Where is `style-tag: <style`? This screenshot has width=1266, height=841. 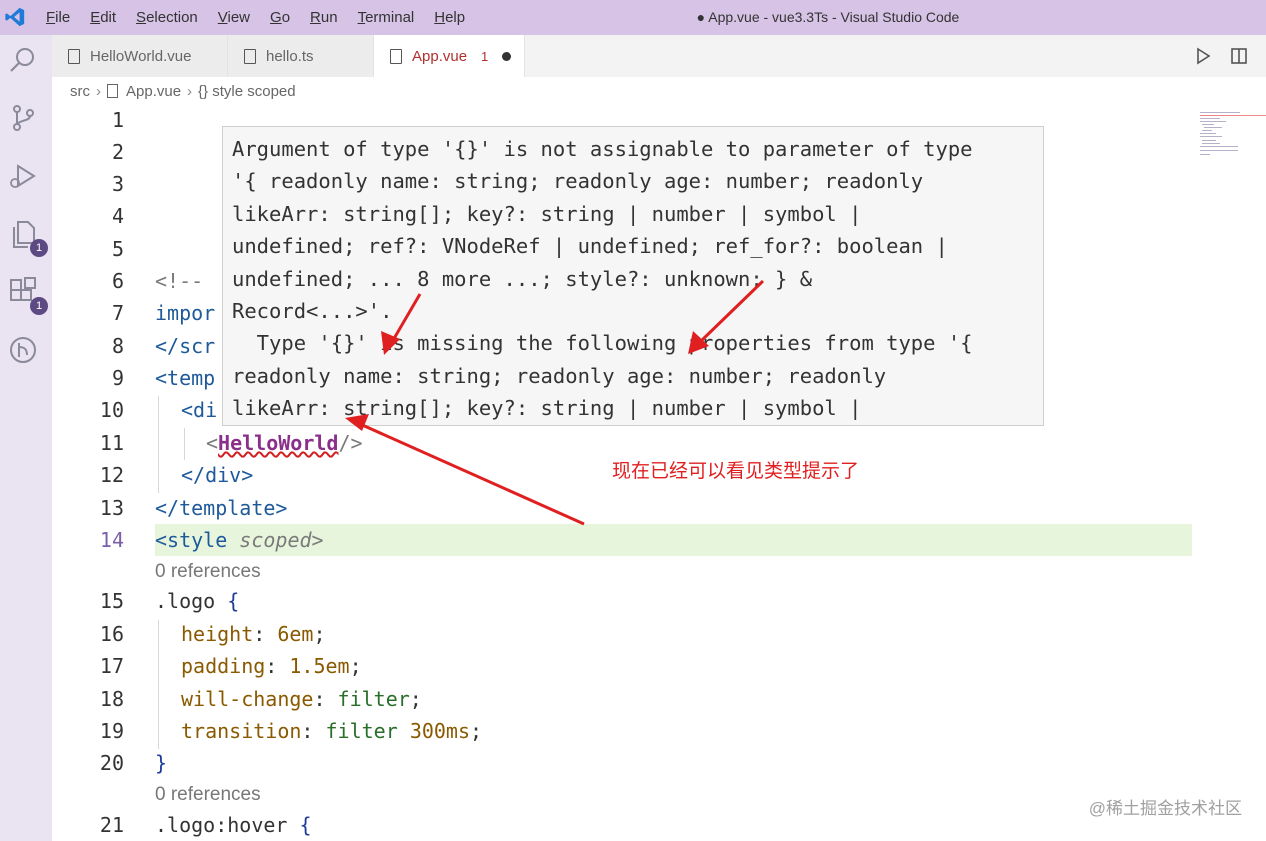
style-tag: <style is located at coordinates (191, 540).